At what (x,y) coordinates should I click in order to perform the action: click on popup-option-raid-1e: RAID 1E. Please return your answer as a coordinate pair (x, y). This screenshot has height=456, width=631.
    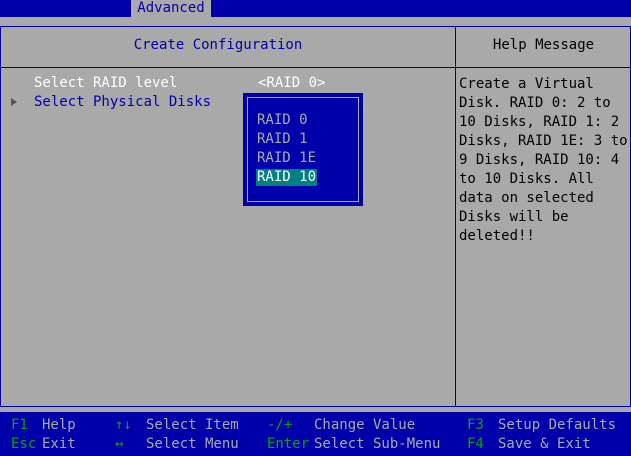
    Looking at the image, I should click on (286, 158).